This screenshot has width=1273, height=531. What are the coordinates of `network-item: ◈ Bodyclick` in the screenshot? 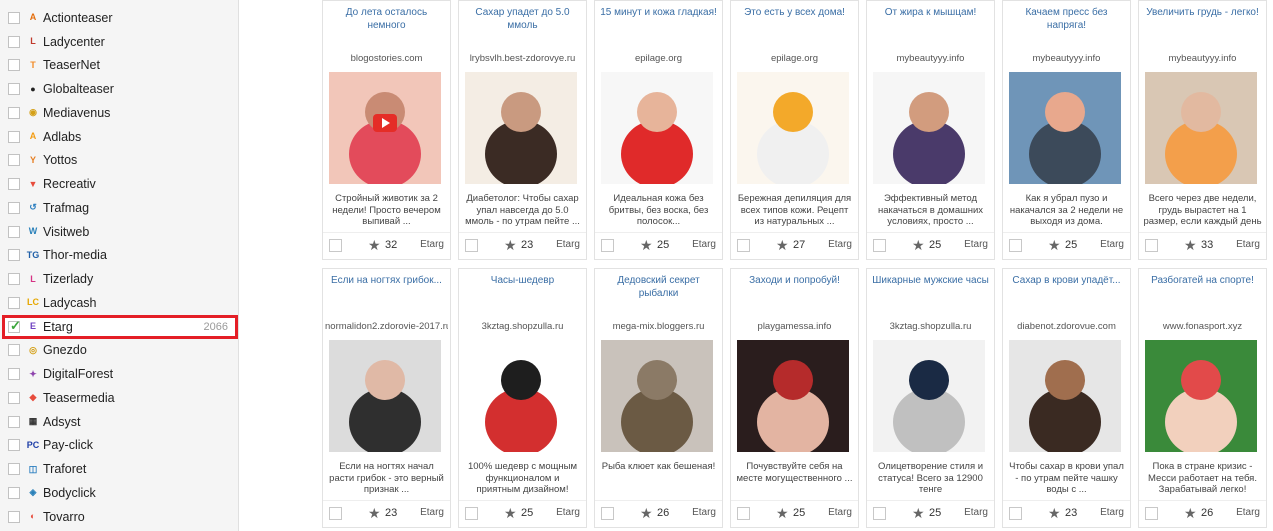 It's located at (119, 493).